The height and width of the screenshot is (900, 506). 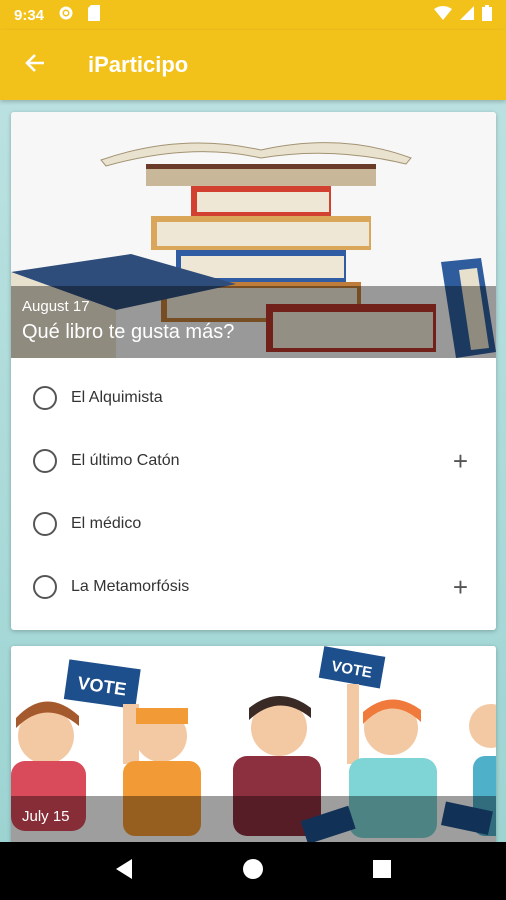 I want to click on wifi-icon, so click(x=443, y=15).